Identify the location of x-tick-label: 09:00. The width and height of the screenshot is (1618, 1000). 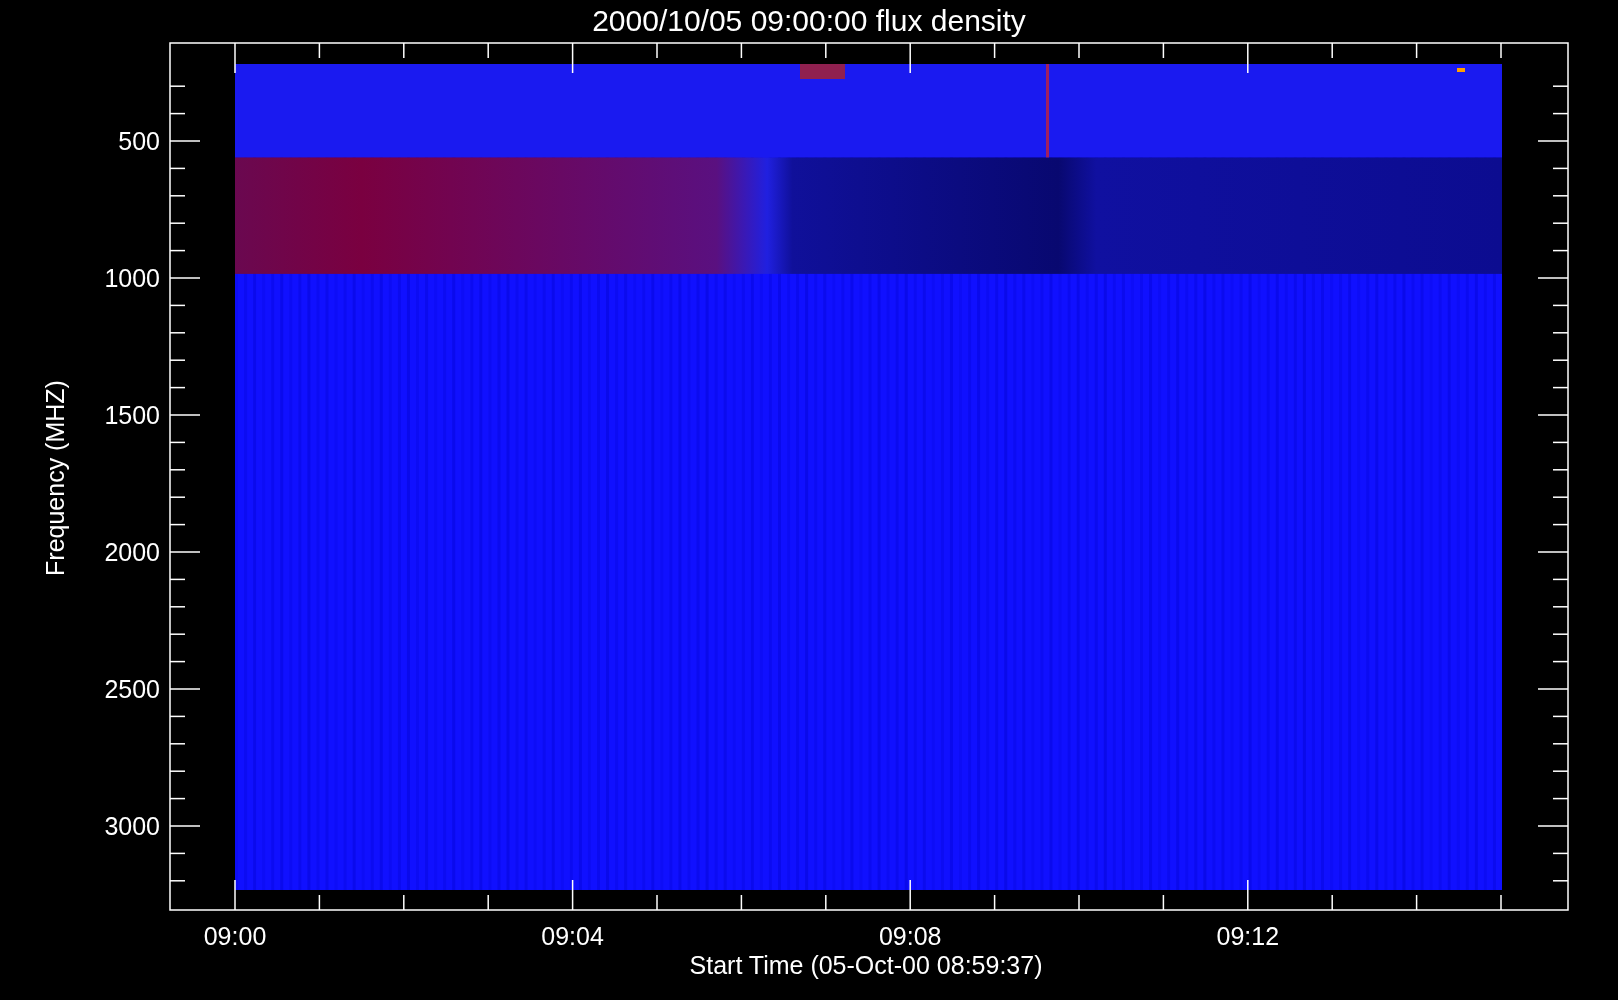
(235, 936).